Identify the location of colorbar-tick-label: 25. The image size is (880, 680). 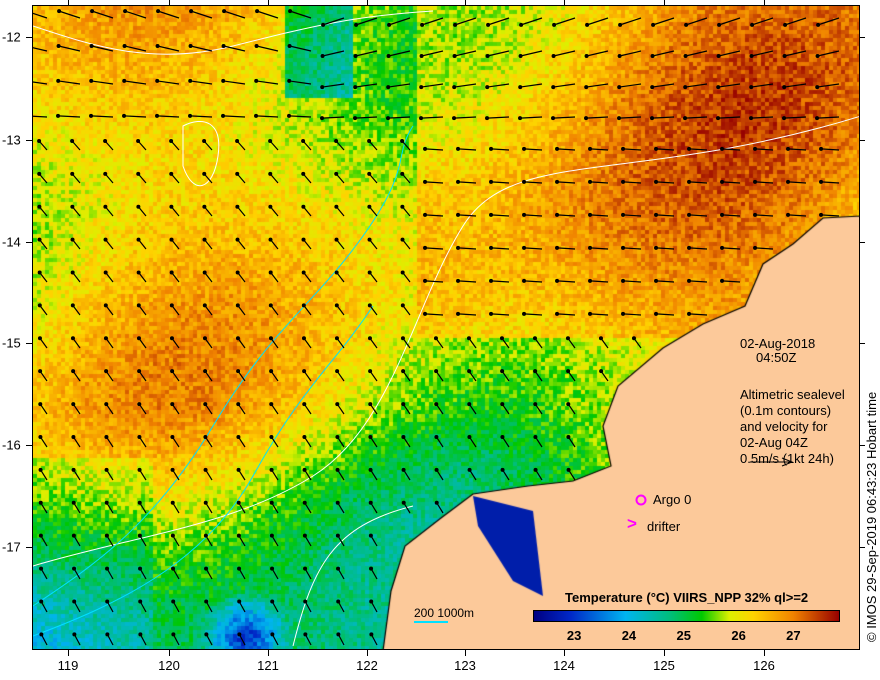
(683, 635).